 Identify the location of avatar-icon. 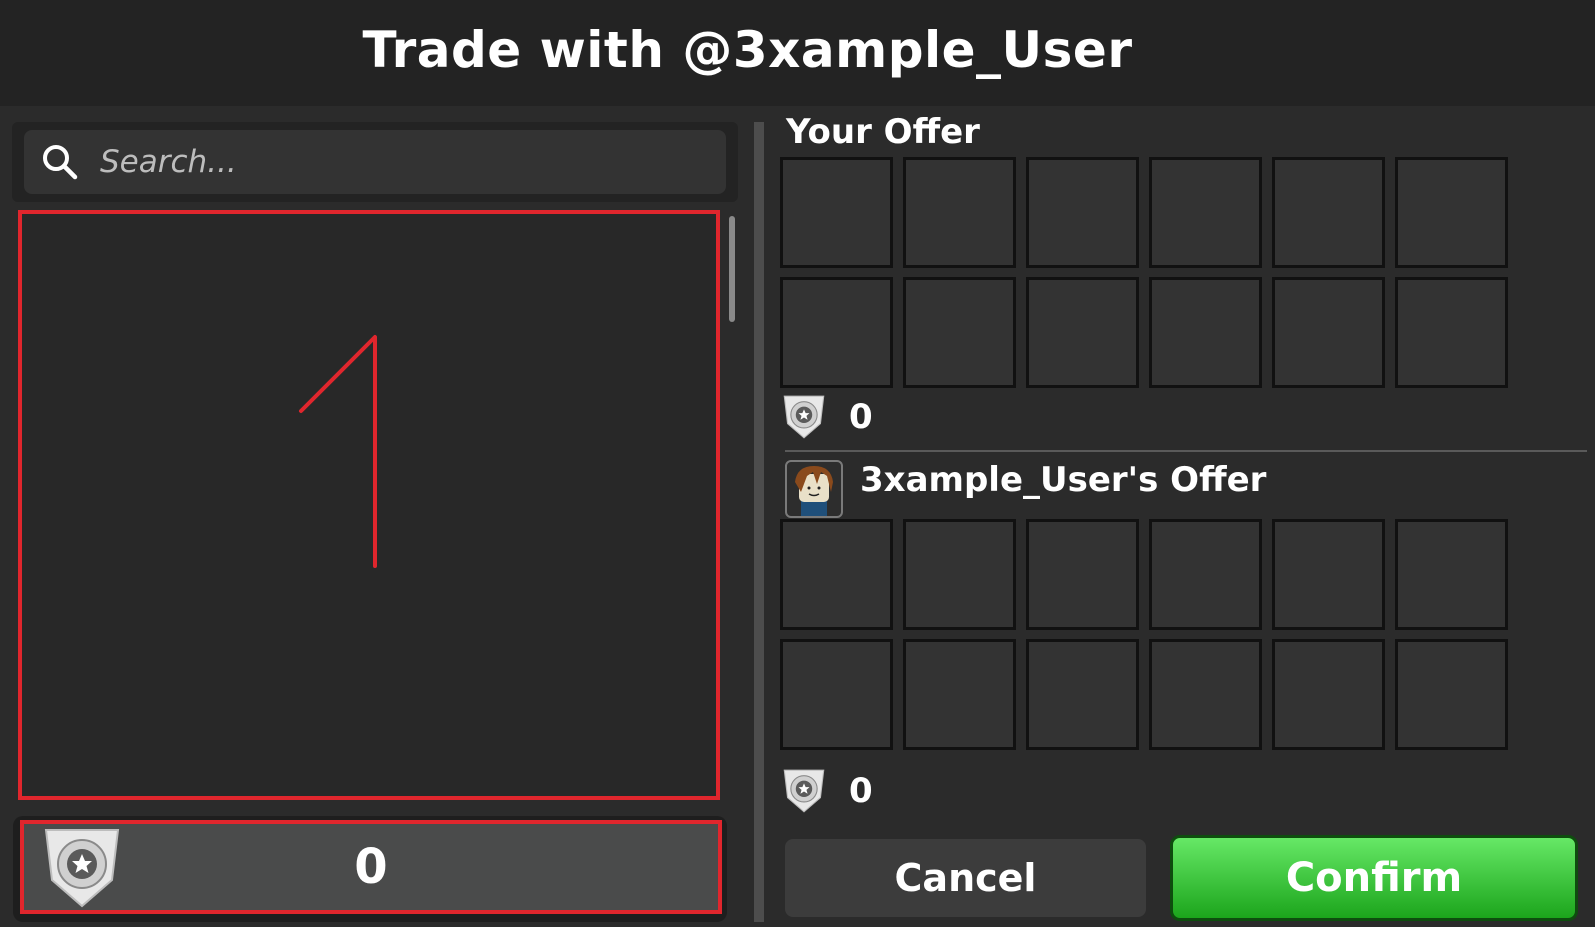
(814, 489).